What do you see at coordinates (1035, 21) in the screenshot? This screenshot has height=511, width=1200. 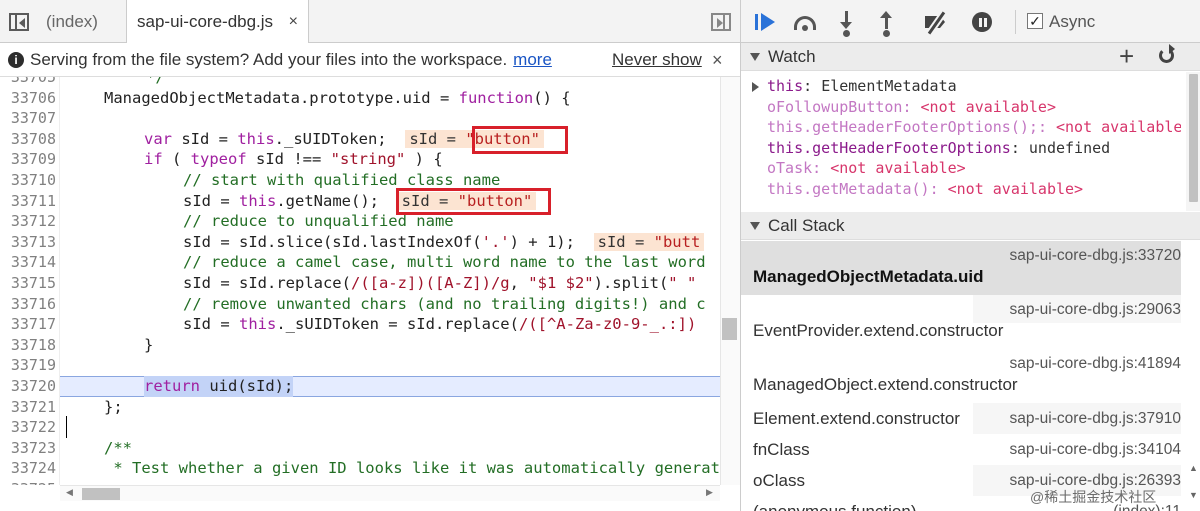 I see `async-checkbox: ✓` at bounding box center [1035, 21].